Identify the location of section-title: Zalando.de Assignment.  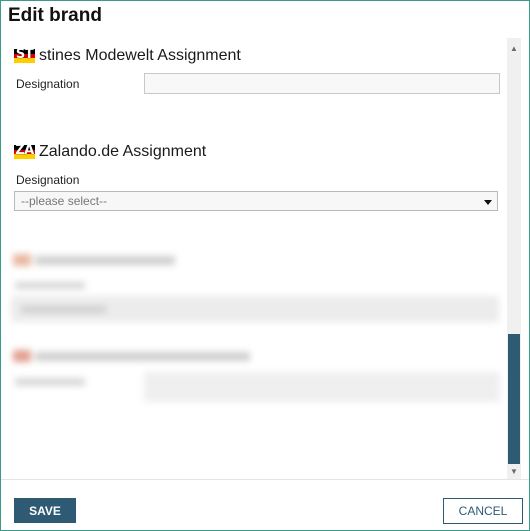
(123, 151).